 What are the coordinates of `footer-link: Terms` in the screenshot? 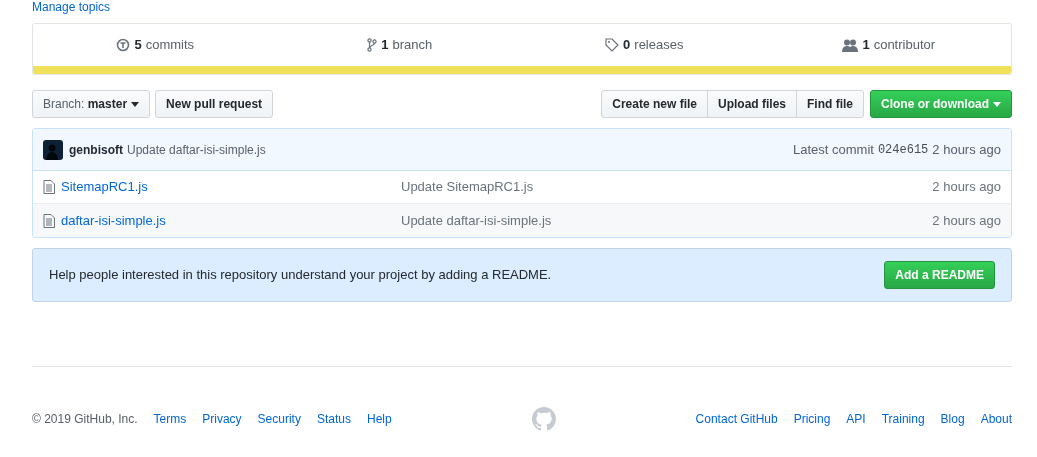 It's located at (170, 419).